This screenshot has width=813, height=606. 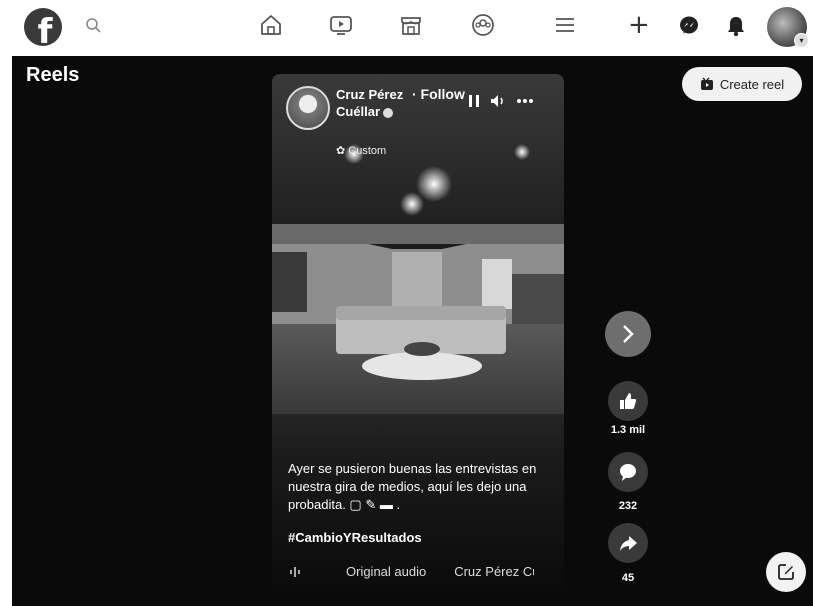 What do you see at coordinates (411, 25) in the screenshot?
I see `marketplace-icon` at bounding box center [411, 25].